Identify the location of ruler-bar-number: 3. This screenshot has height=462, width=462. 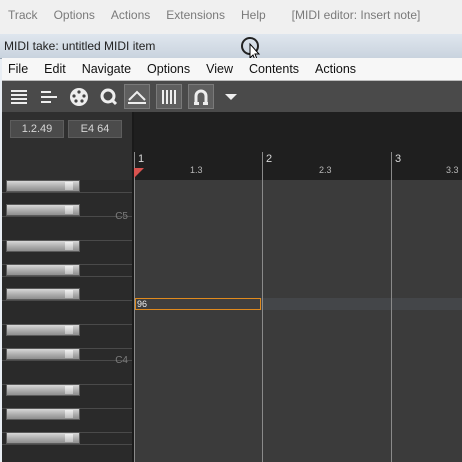
(398, 159).